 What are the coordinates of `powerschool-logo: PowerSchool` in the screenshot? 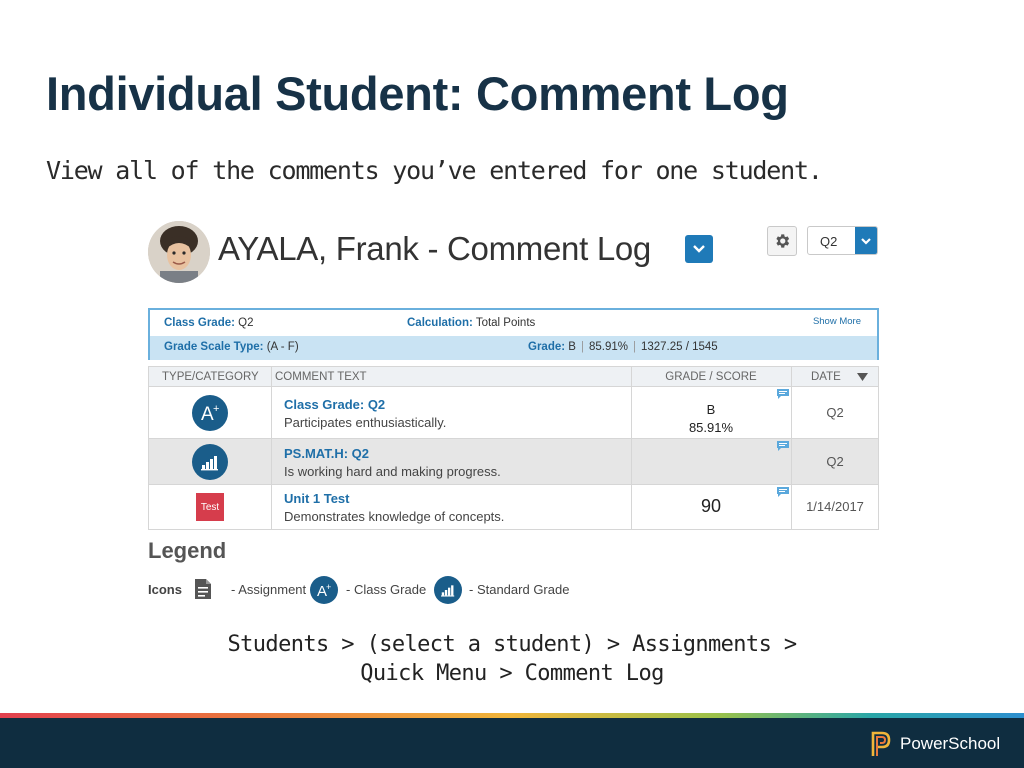 It's located at (935, 744).